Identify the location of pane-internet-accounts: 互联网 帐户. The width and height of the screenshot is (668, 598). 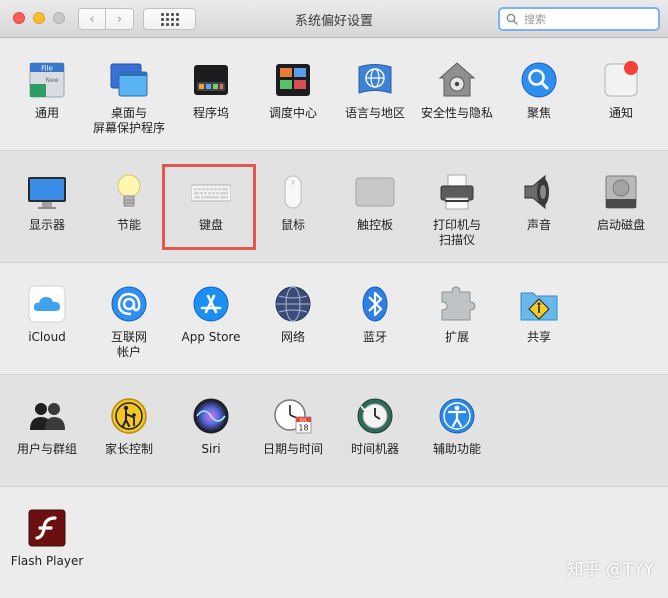
(129, 322).